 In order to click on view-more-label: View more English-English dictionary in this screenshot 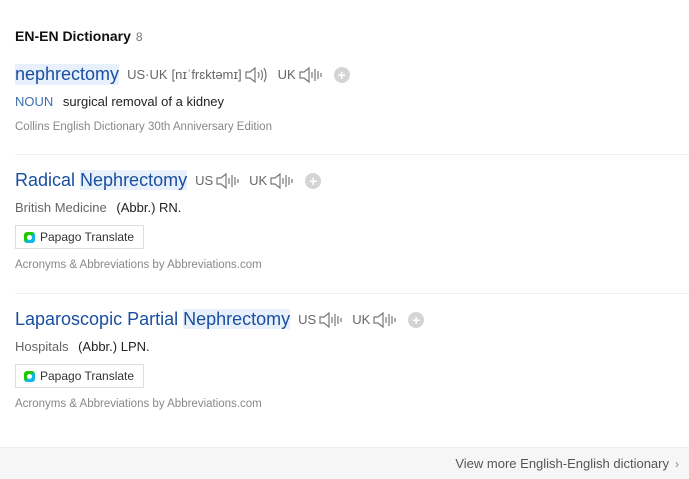, I will do `click(562, 463)`.